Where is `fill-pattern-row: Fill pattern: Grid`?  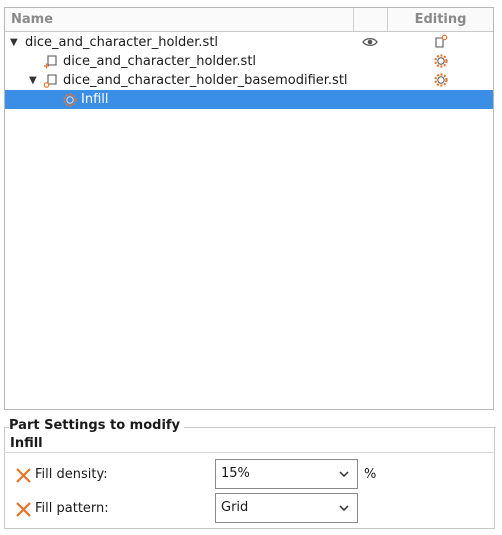 fill-pattern-row: Fill pattern: Grid is located at coordinates (245, 509).